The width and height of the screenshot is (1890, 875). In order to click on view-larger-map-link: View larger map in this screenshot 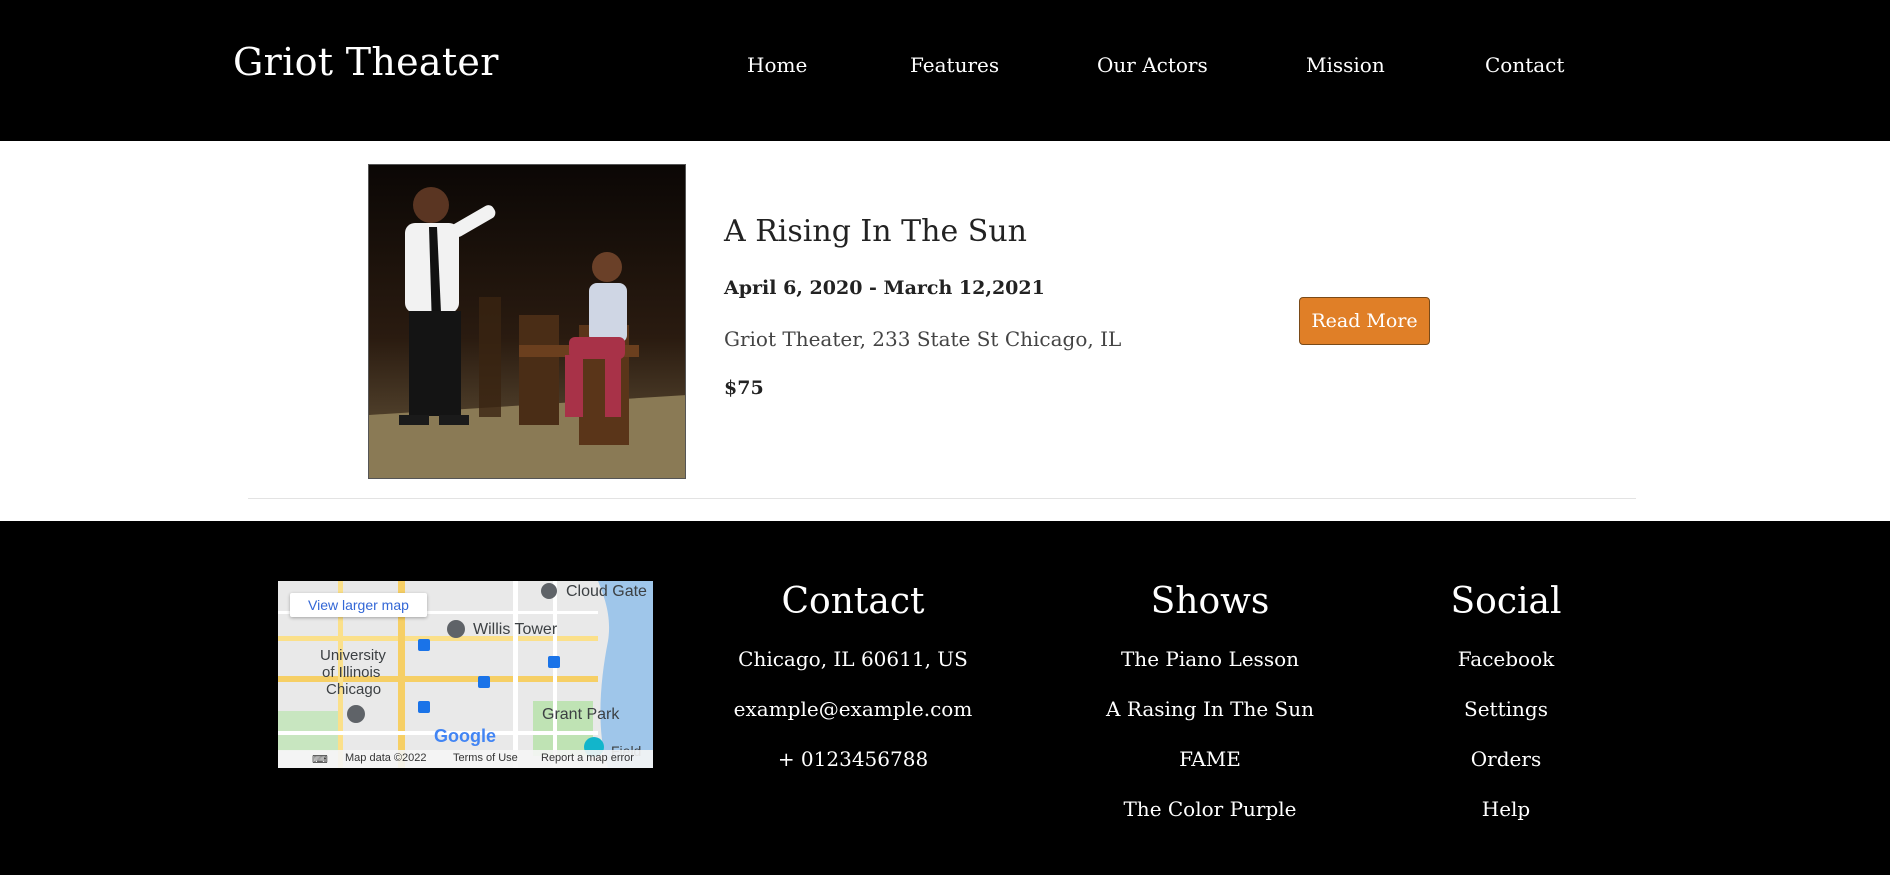, I will do `click(358, 605)`.